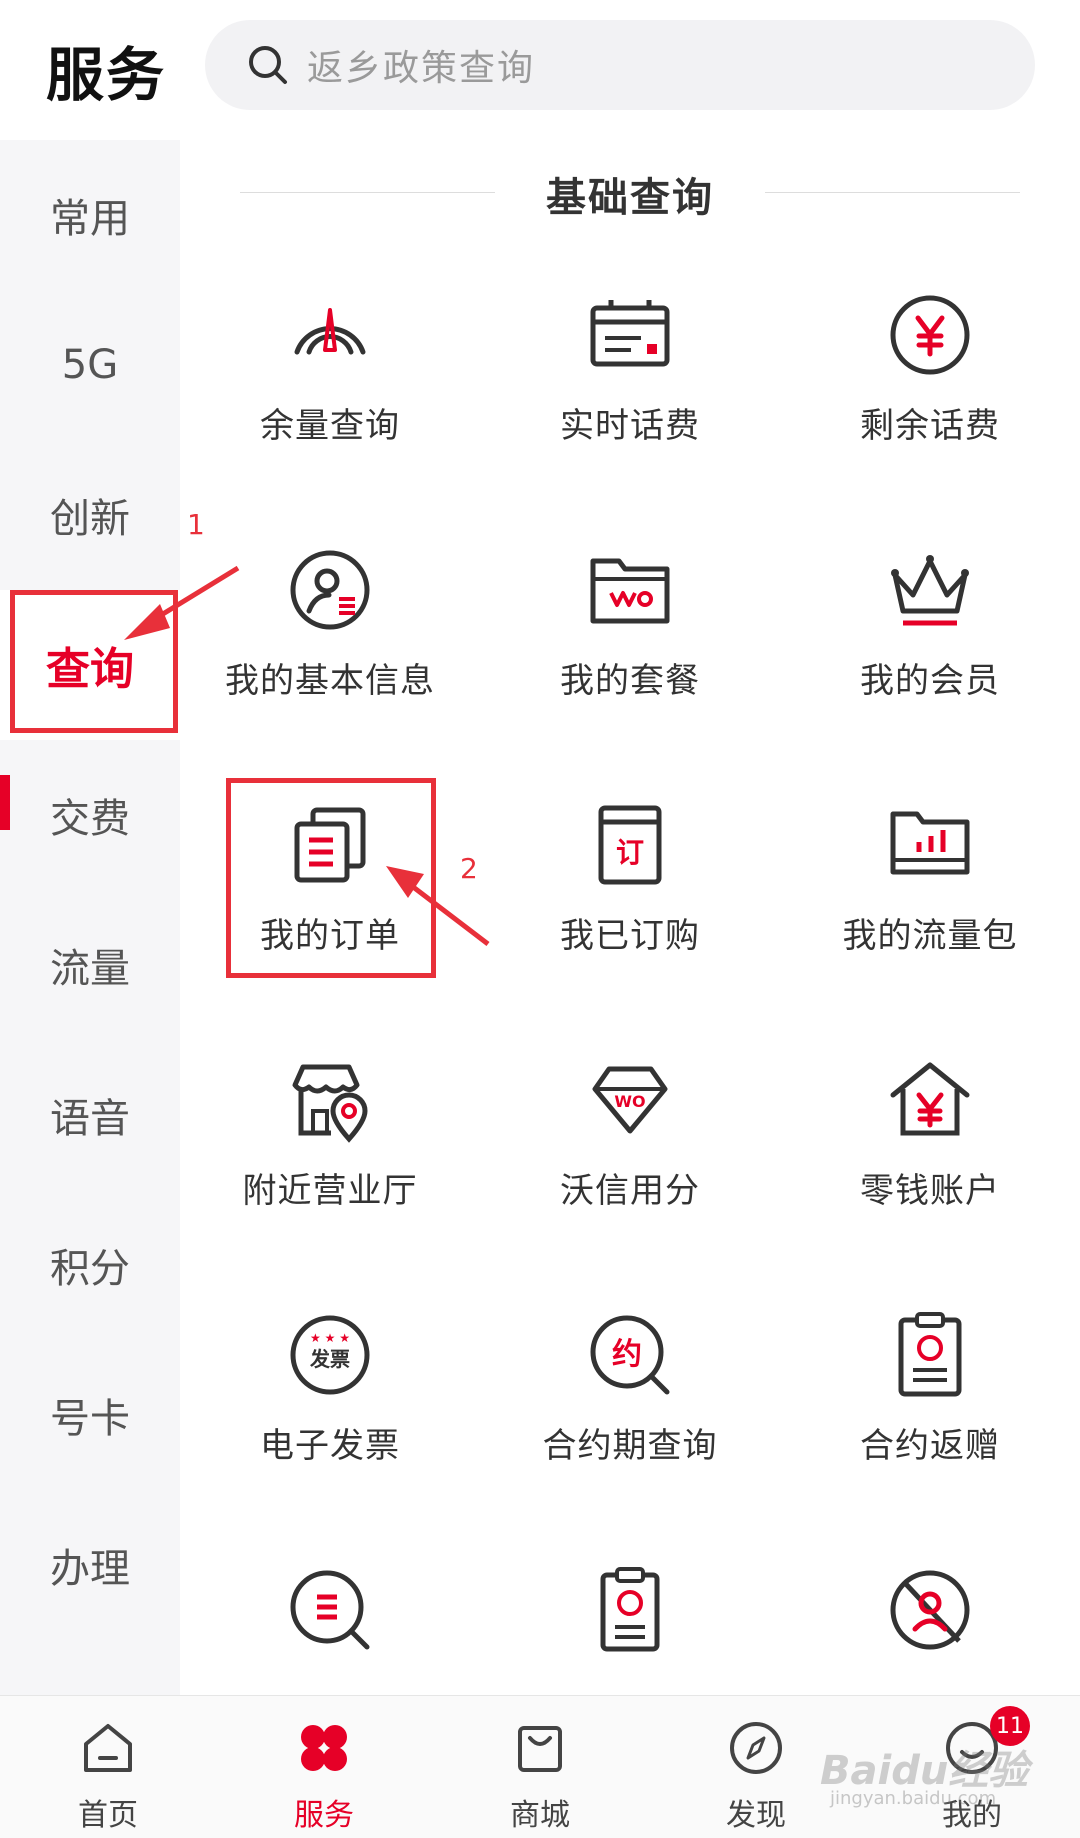 This screenshot has width=1080, height=1838. Describe the element at coordinates (324, 1748) in the screenshot. I see `services-icon` at that location.